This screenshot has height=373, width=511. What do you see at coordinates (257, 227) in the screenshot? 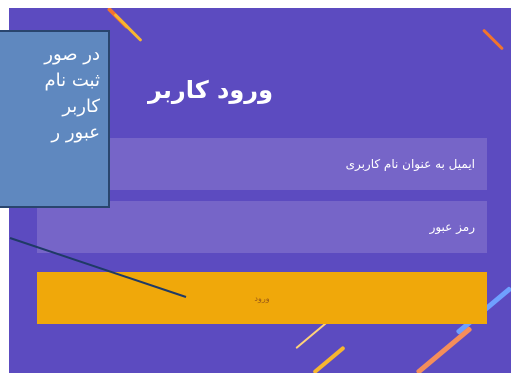
I see `password-input` at bounding box center [257, 227].